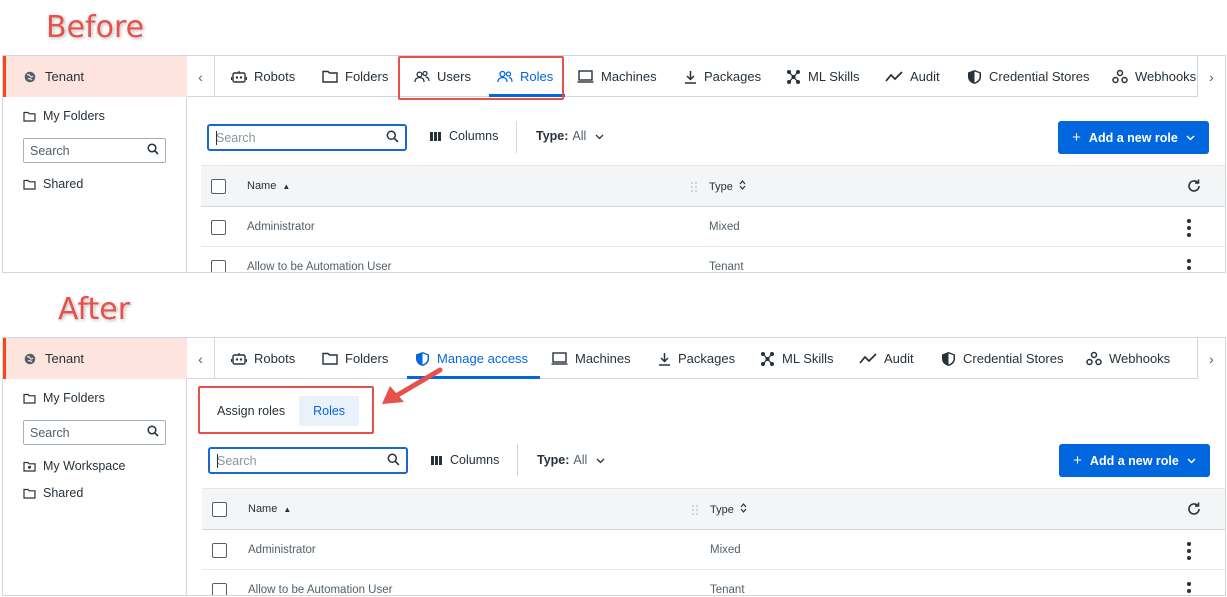 This screenshot has height=597, width=1227. What do you see at coordinates (1077, 460) in the screenshot?
I see `plus-icon: +` at bounding box center [1077, 460].